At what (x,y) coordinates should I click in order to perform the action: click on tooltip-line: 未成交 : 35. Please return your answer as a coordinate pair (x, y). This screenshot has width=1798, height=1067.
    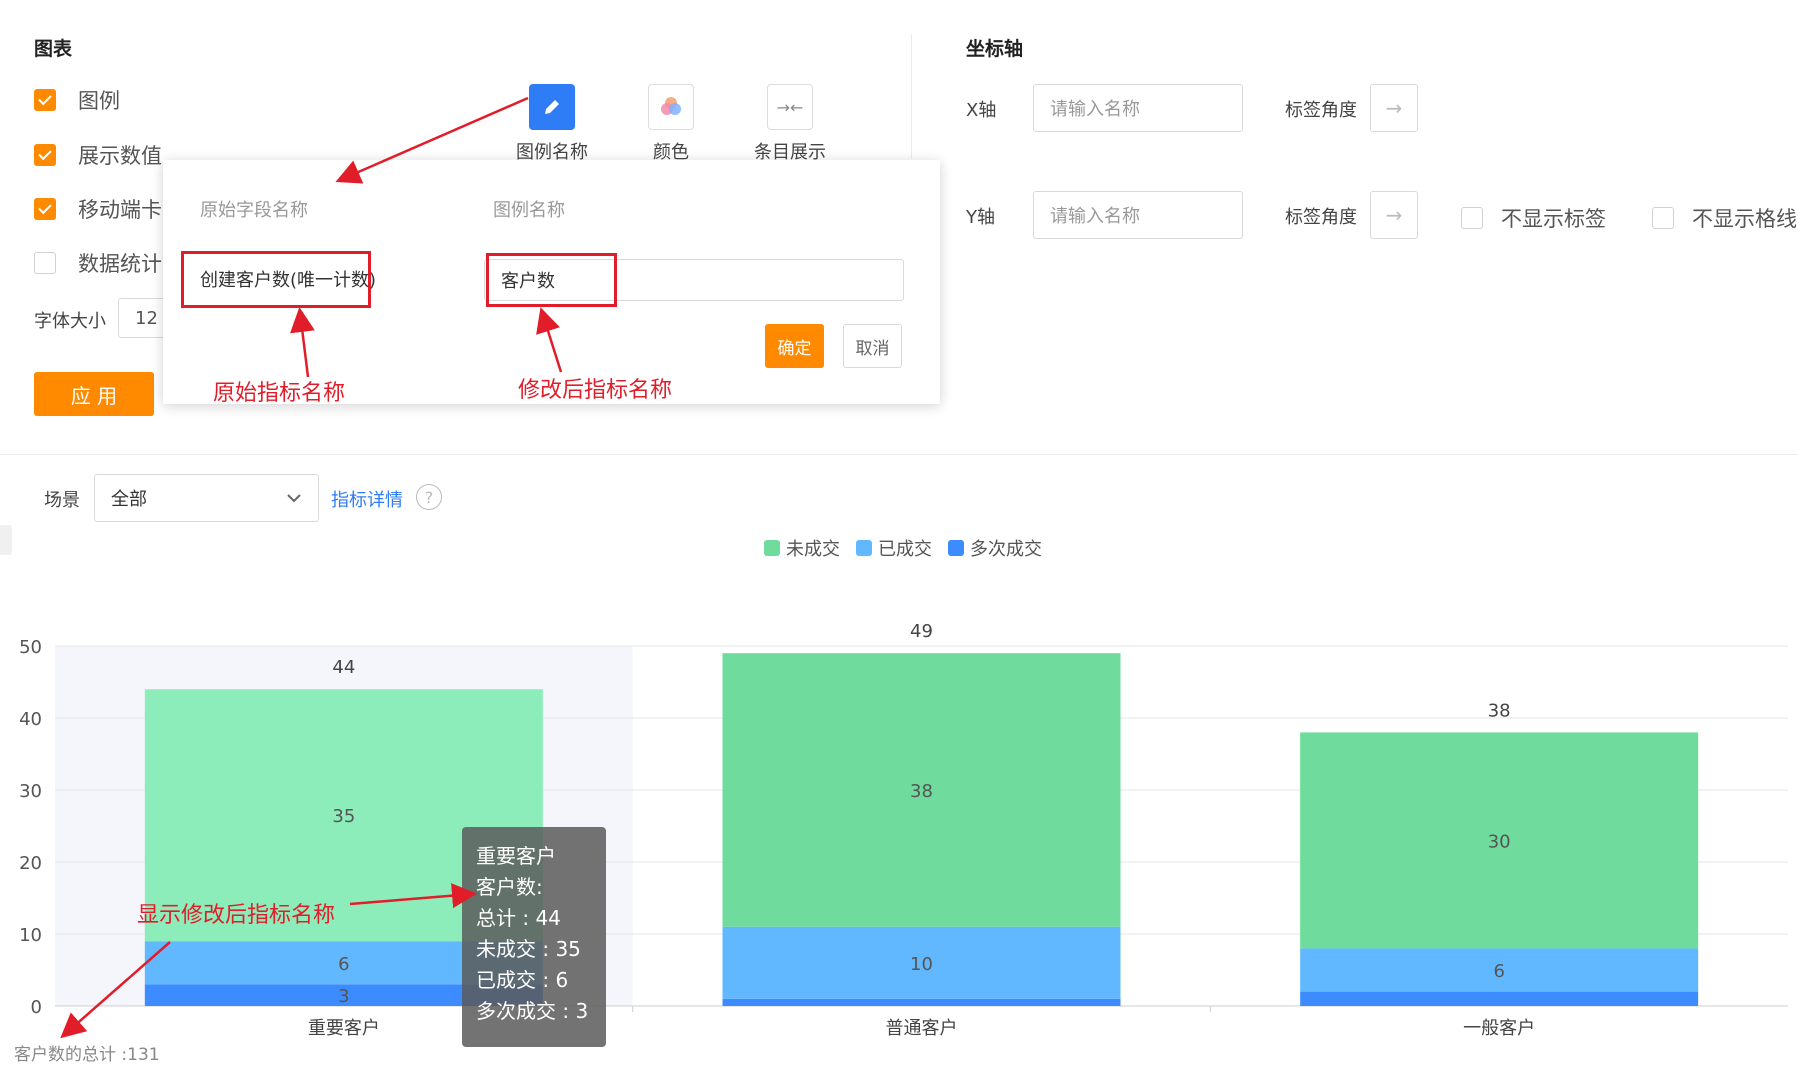
    Looking at the image, I should click on (528, 949).